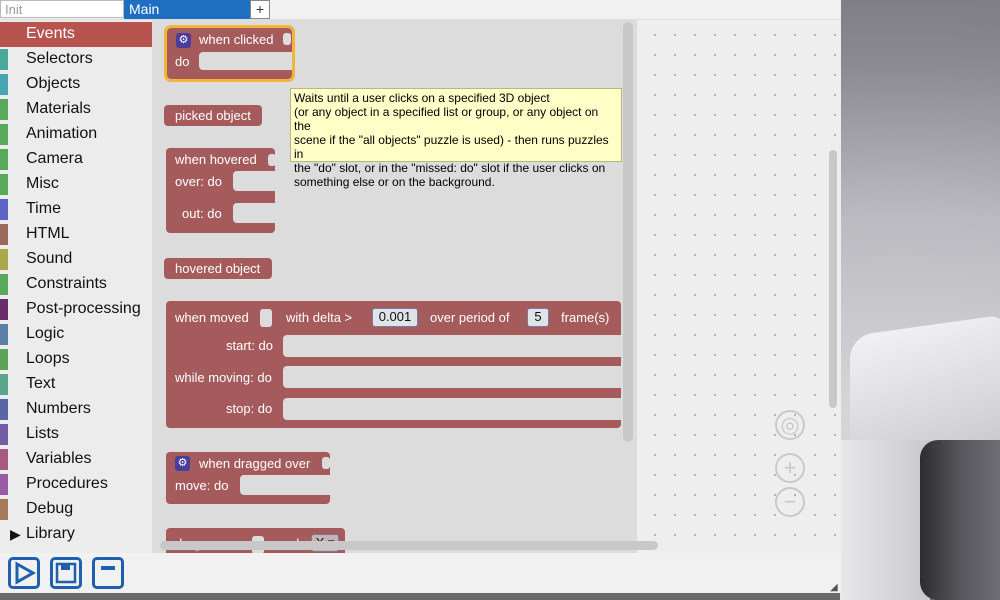 This screenshot has width=1000, height=600. What do you see at coordinates (76, 184) in the screenshot?
I see `category-misc: Misc` at bounding box center [76, 184].